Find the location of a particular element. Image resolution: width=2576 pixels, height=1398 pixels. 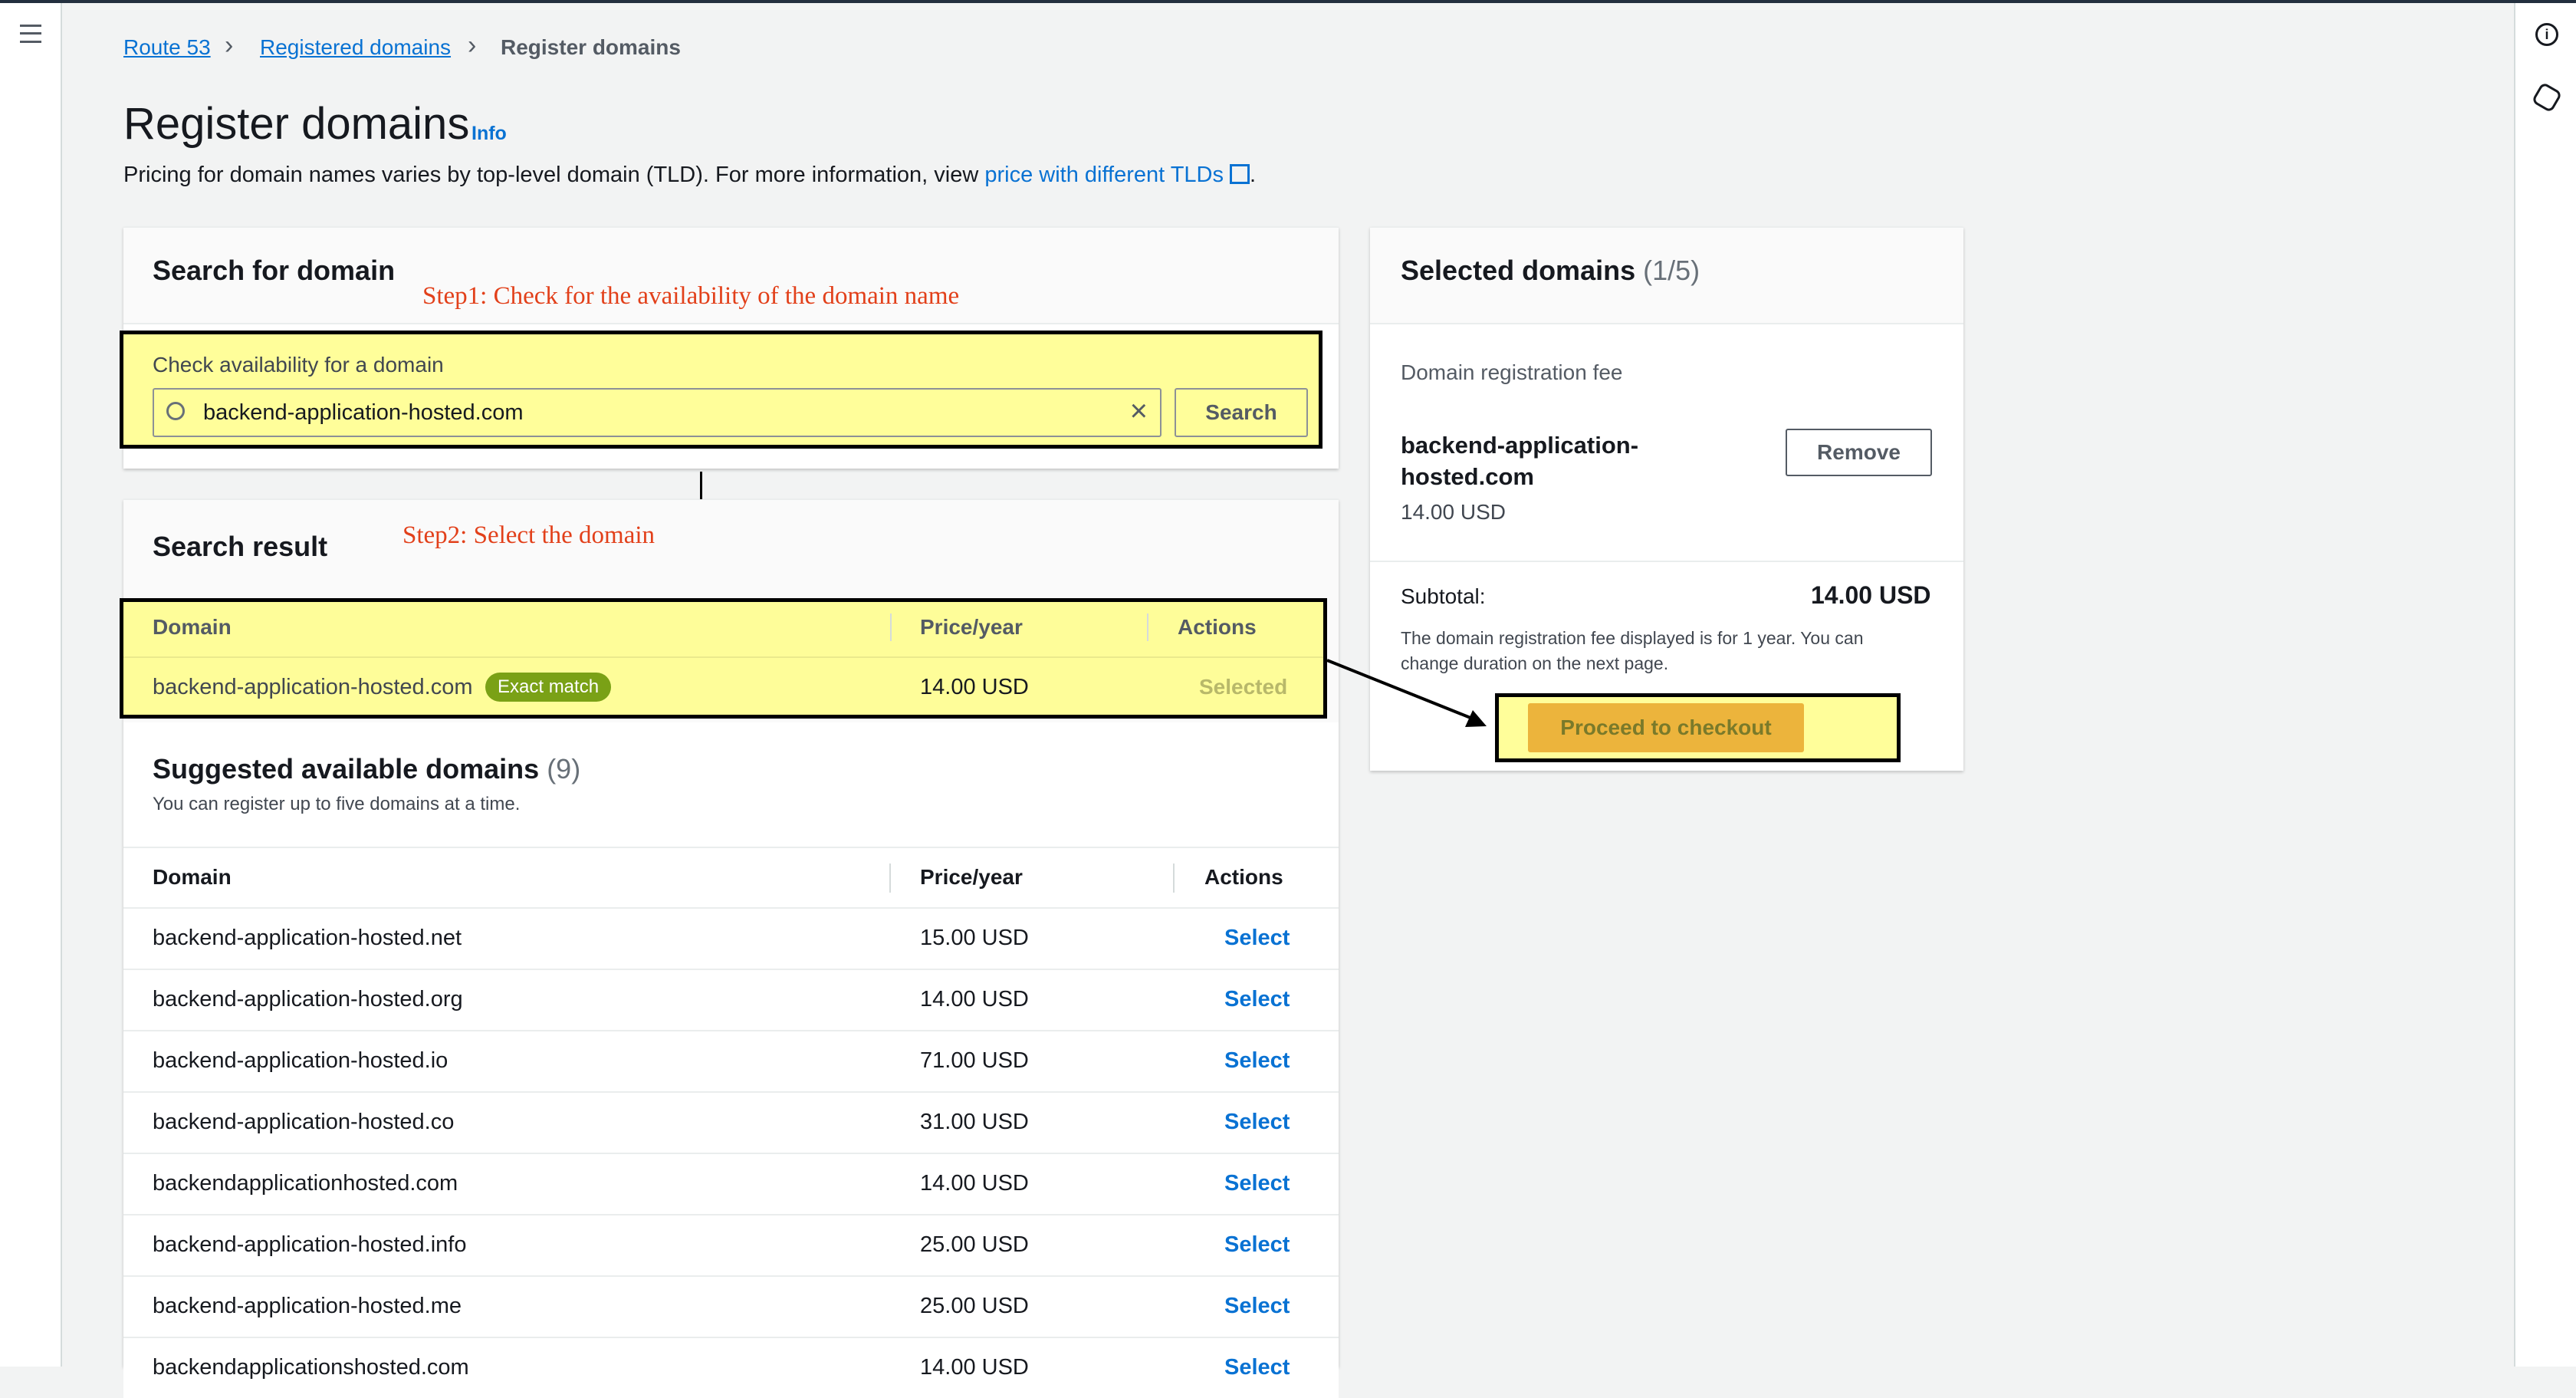

info-link: Info is located at coordinates (490, 134).